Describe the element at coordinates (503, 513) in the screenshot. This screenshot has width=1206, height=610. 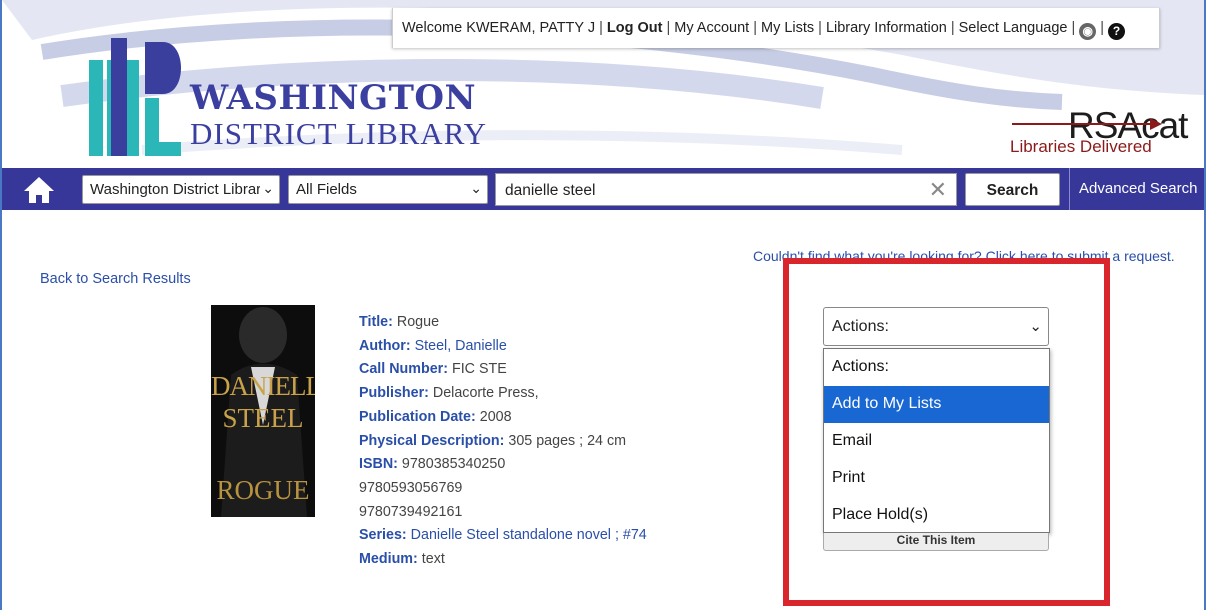
I see `isbn-row: 9780739492161` at that location.